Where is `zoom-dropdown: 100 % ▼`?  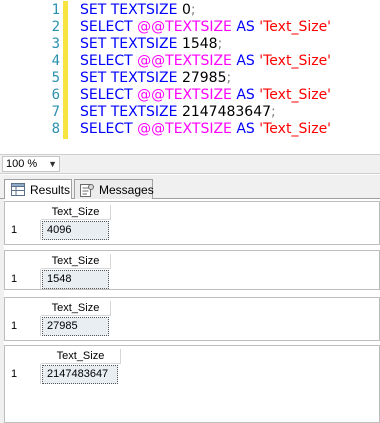
zoom-dropdown: 100 % ▼ is located at coordinates (31, 164).